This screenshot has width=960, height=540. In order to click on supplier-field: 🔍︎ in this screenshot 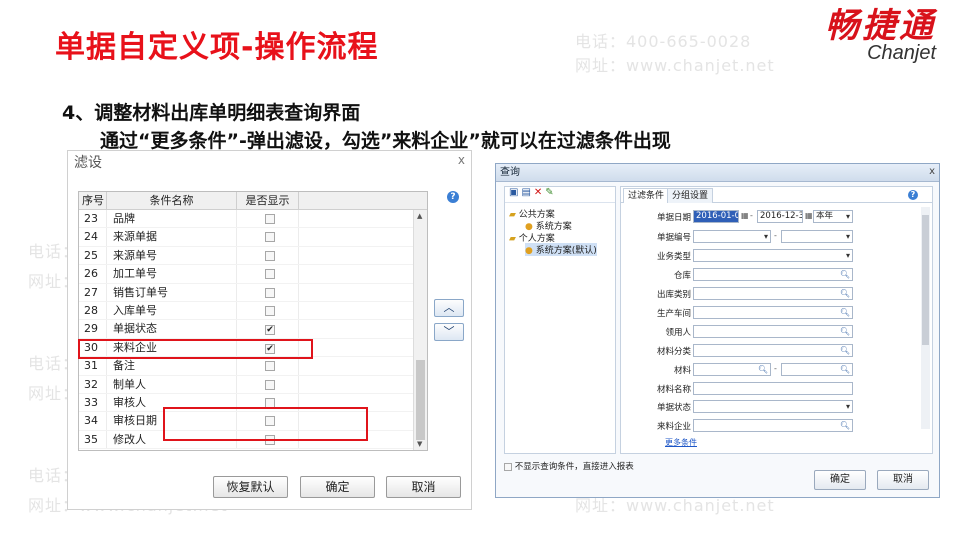, I will do `click(773, 425)`.